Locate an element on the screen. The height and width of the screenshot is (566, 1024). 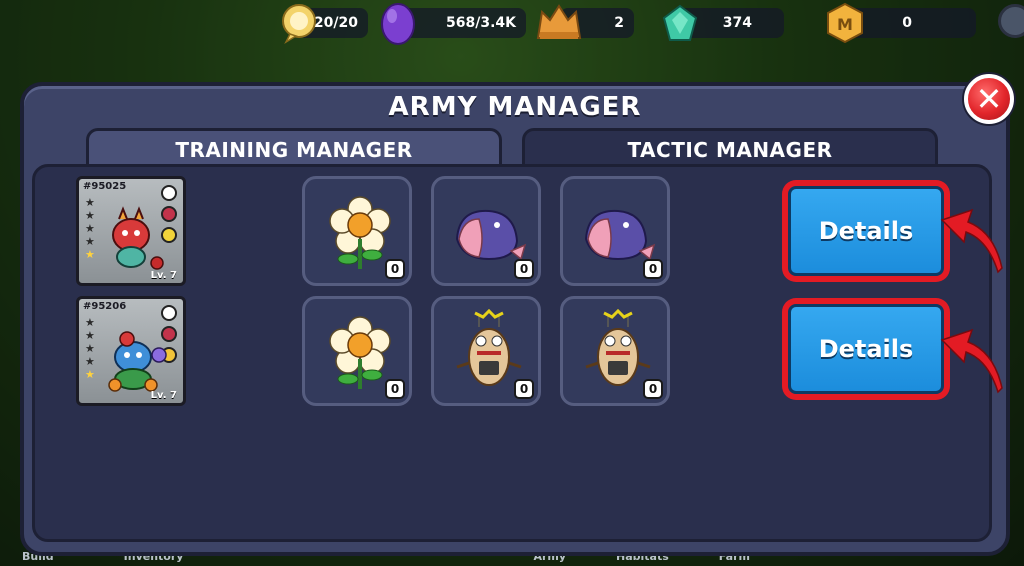
army-id: #95206 is located at coordinates (105, 306).